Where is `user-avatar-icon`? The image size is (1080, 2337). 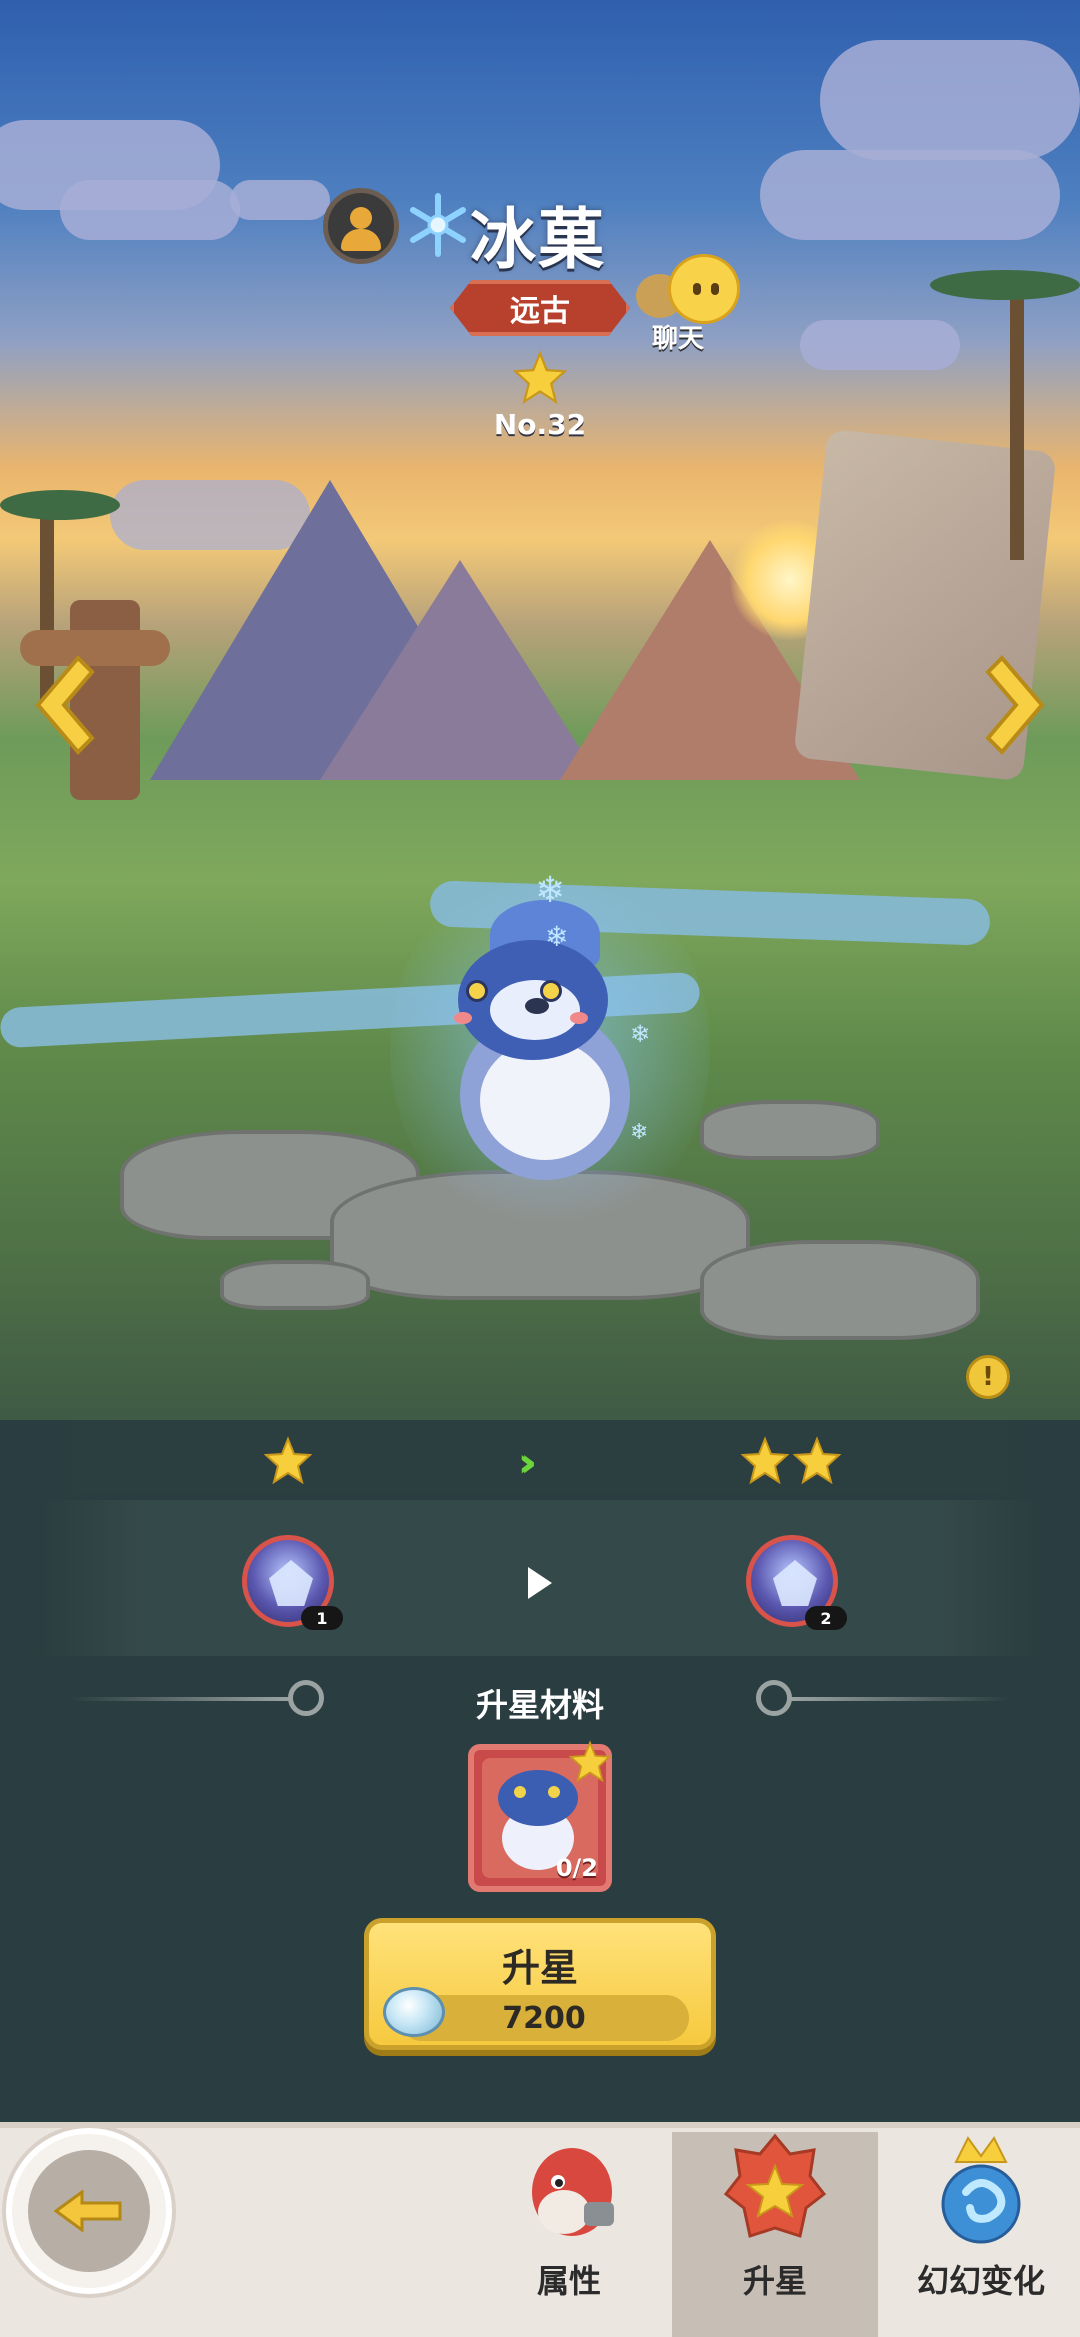 user-avatar-icon is located at coordinates (361, 226).